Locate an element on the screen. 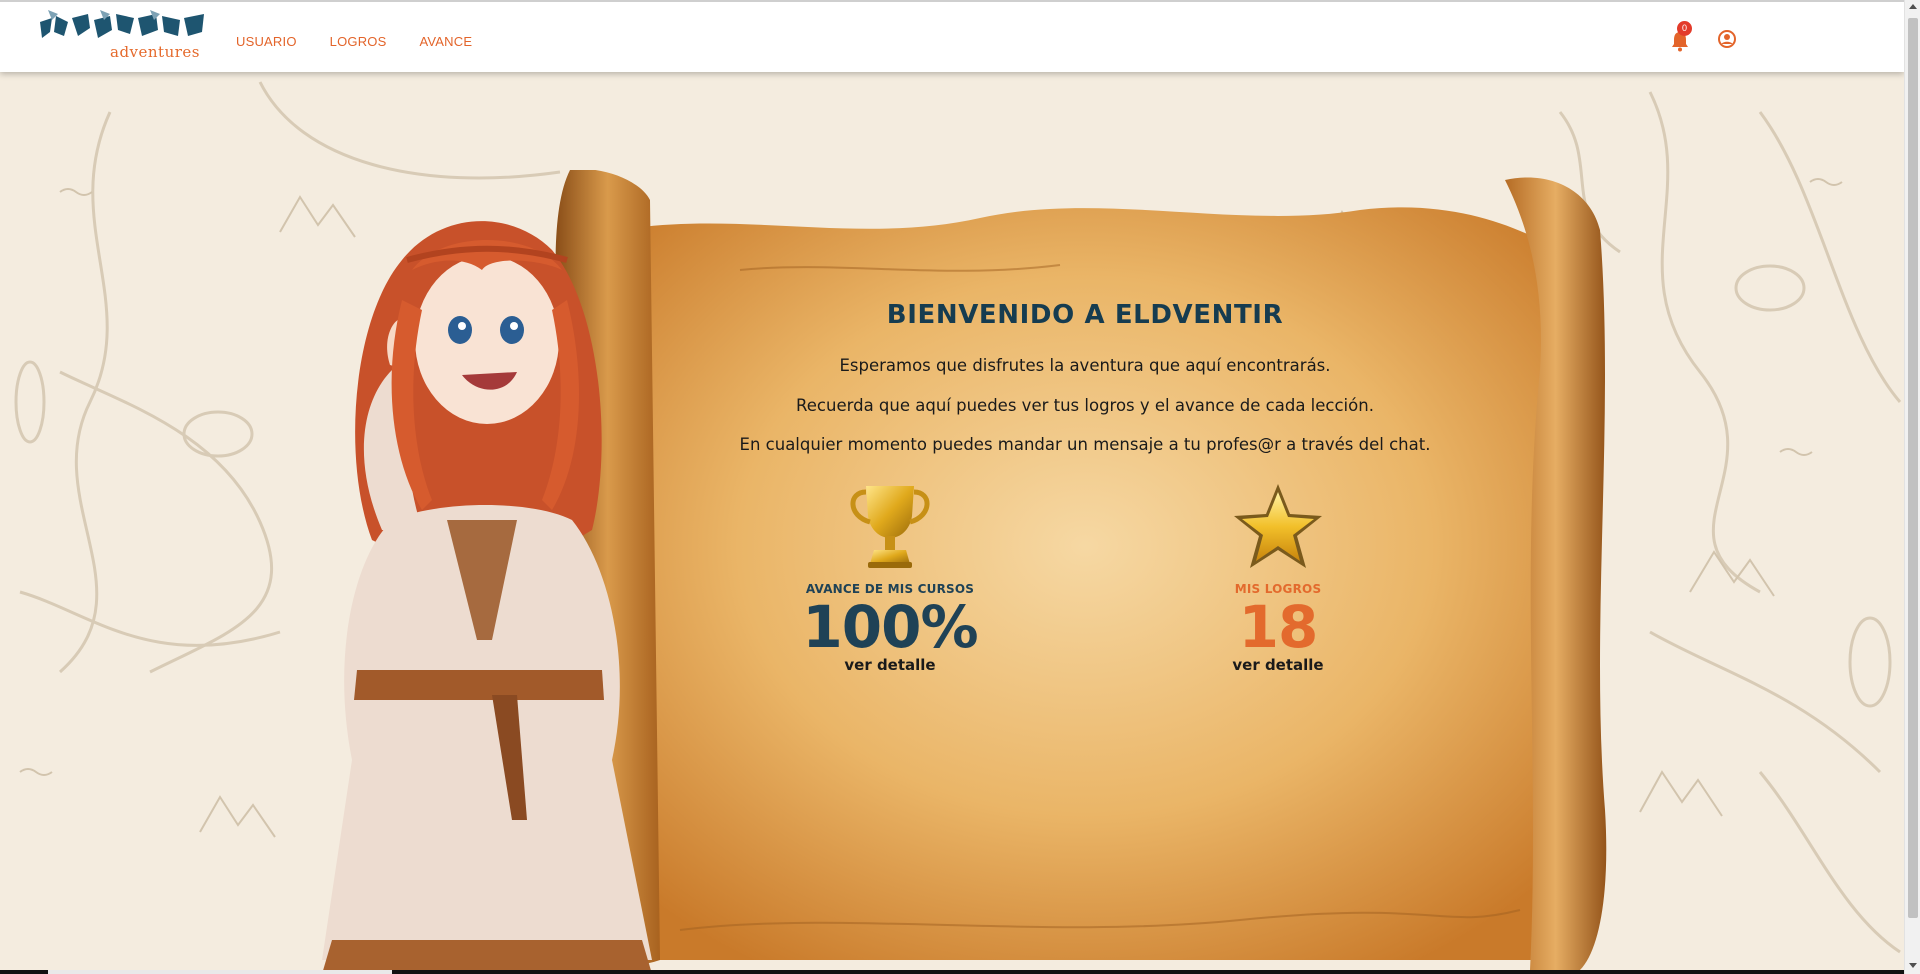 This screenshot has height=974, width=1920. user-circle-glyph is located at coordinates (1727, 39).